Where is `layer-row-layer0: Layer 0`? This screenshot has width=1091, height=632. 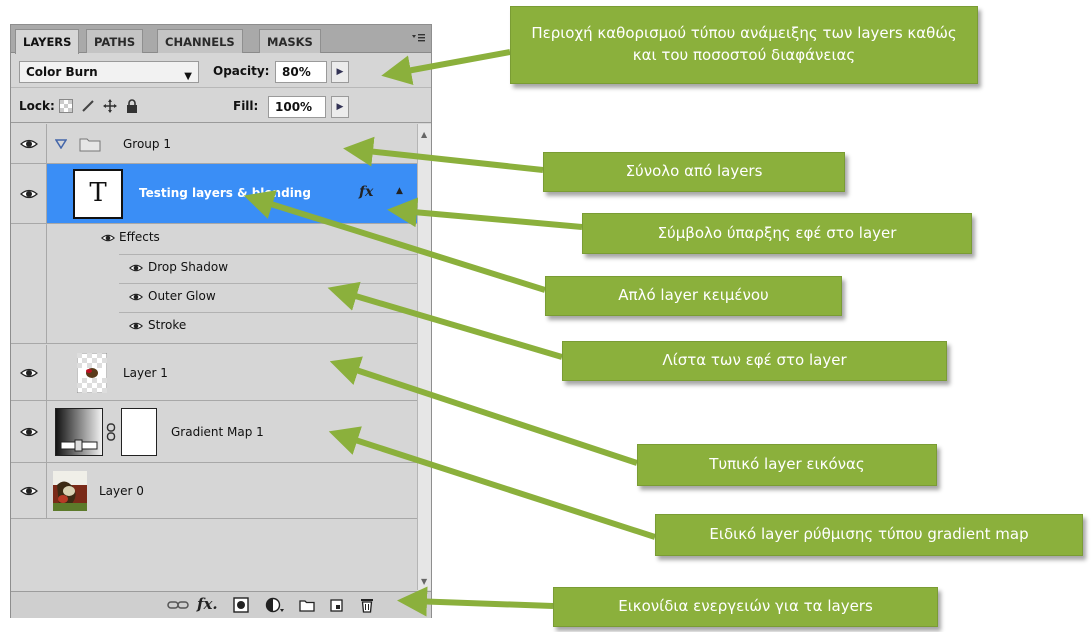
layer-row-layer0: Layer 0 is located at coordinates (214, 491).